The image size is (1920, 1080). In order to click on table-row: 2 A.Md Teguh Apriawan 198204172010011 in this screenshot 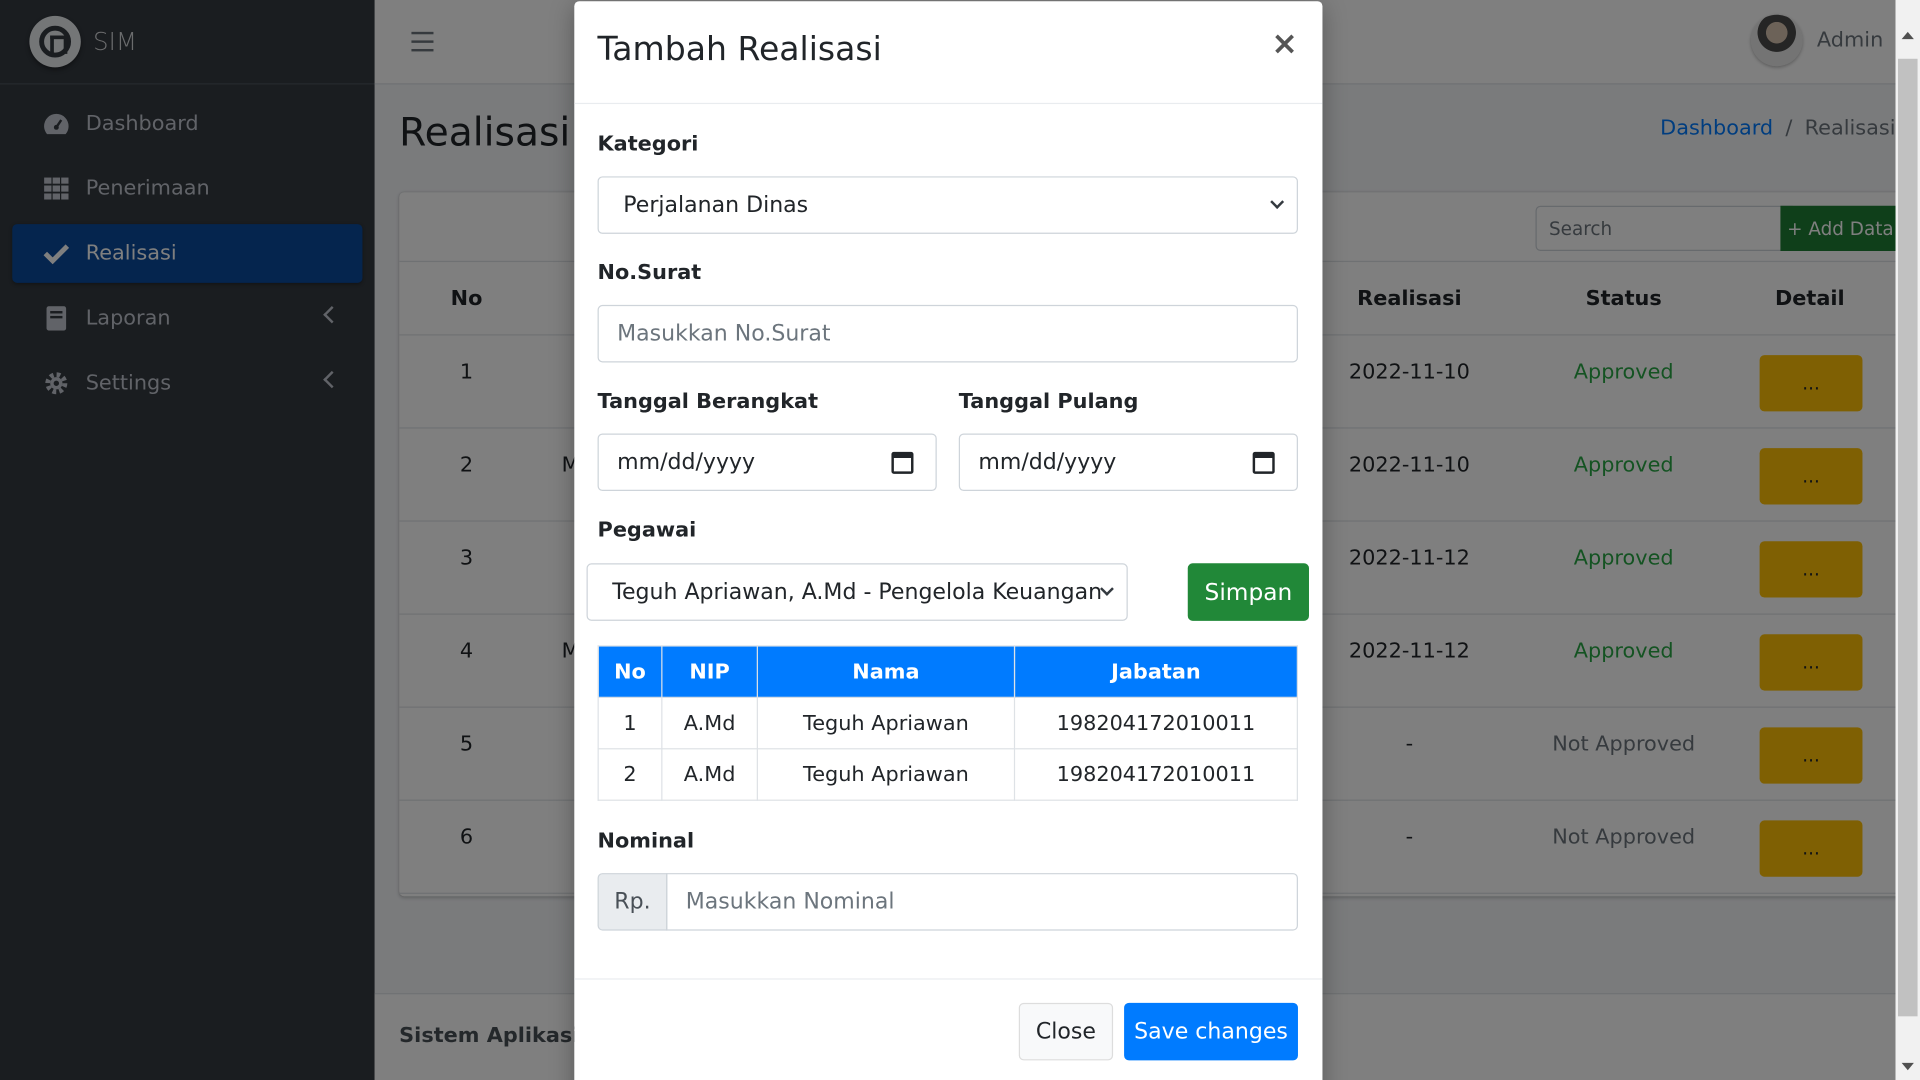, I will do `click(947, 774)`.